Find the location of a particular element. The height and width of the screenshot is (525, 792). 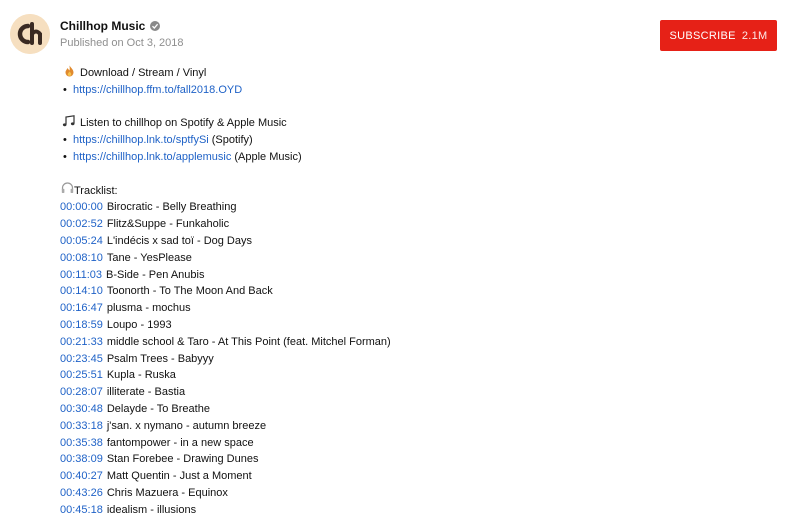

track-timestamp-link: 00:38:09 is located at coordinates (81, 459).